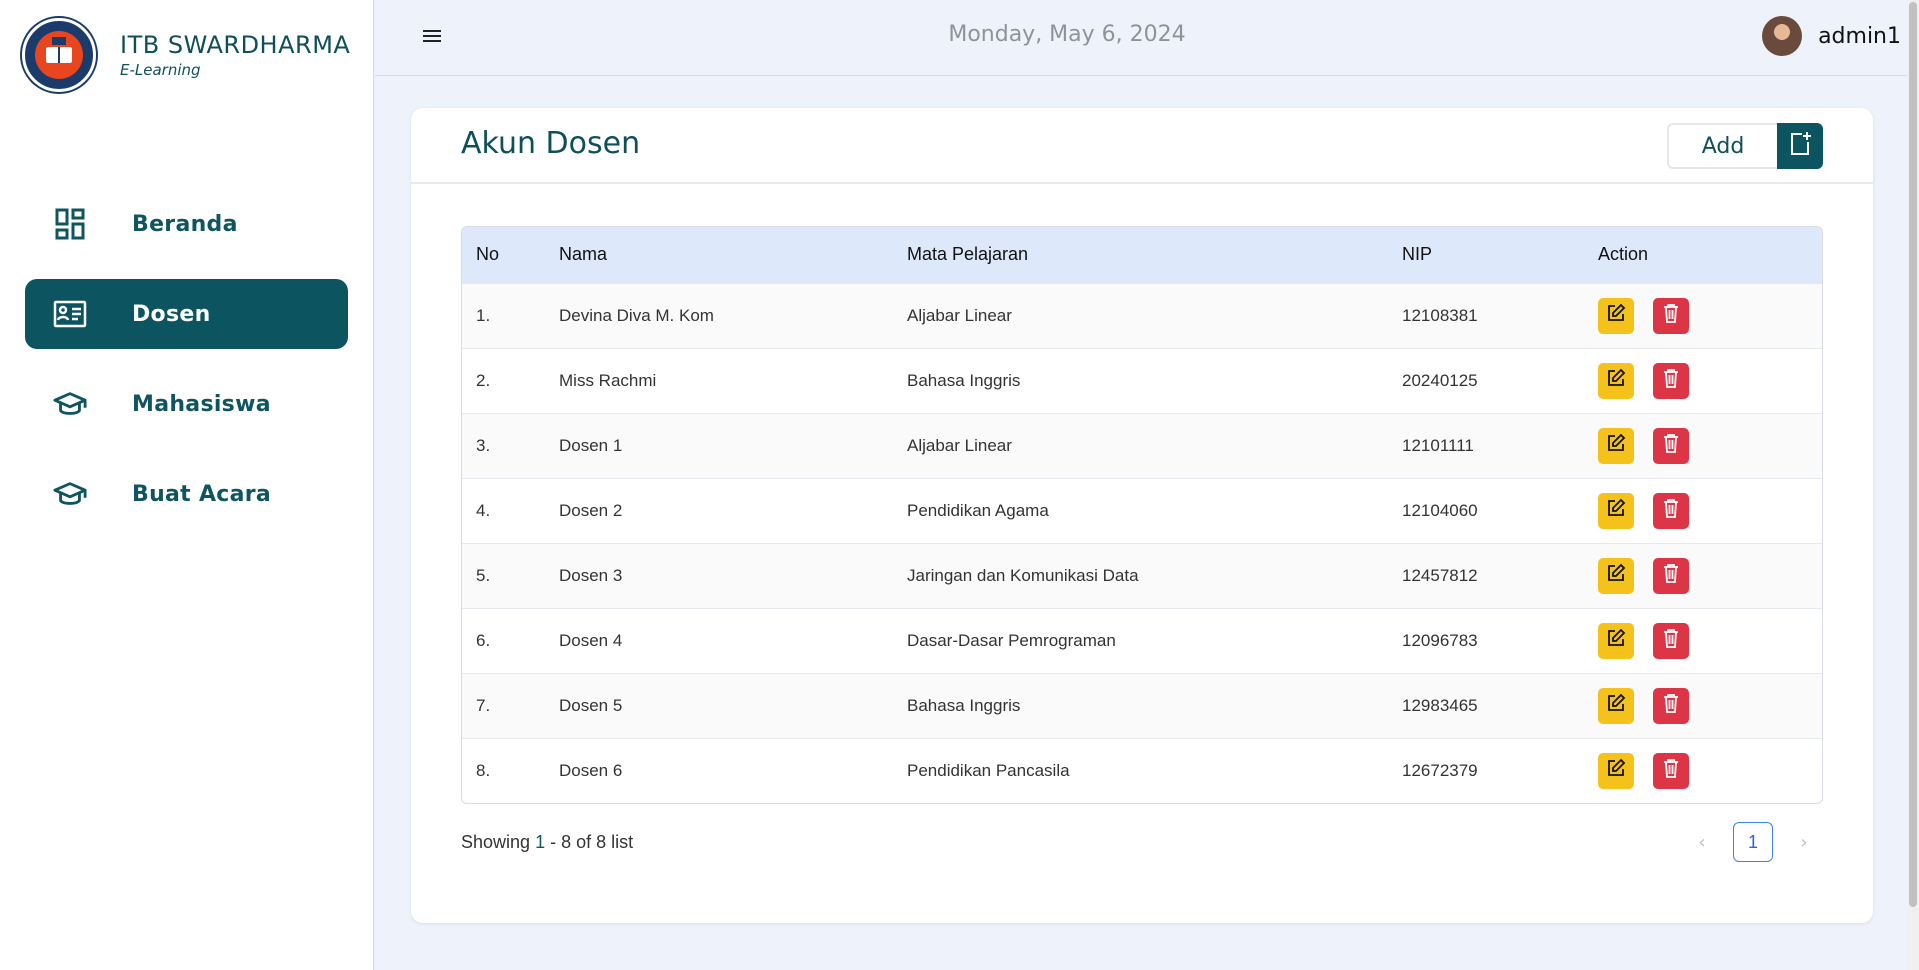 The image size is (1919, 970). I want to click on sidebar-item-label: Buat Acara, so click(202, 494).